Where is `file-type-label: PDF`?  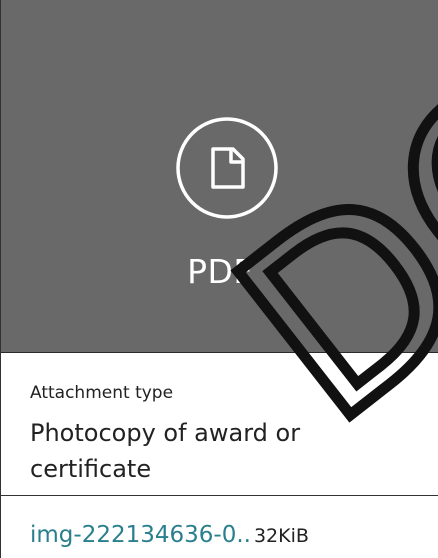
file-type-label: PDF is located at coordinates (220, 271).